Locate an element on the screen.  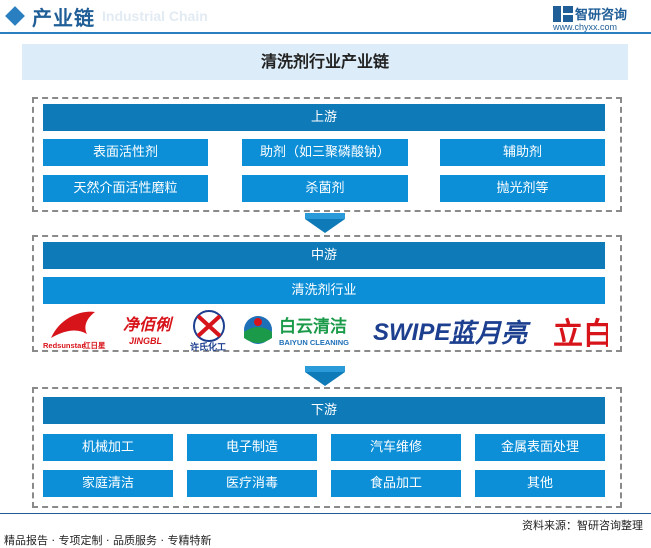
redsunstar-cn: 红日星 is located at coordinates (94, 345).